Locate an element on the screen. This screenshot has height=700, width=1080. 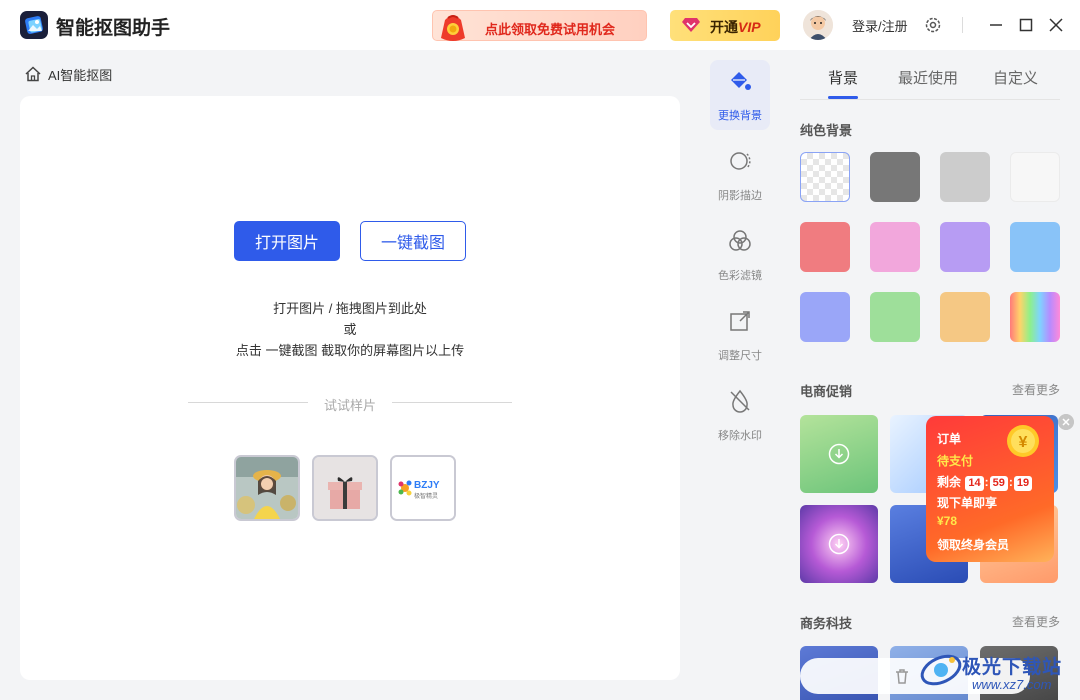
red-envelope-icon is located at coordinates (453, 28).